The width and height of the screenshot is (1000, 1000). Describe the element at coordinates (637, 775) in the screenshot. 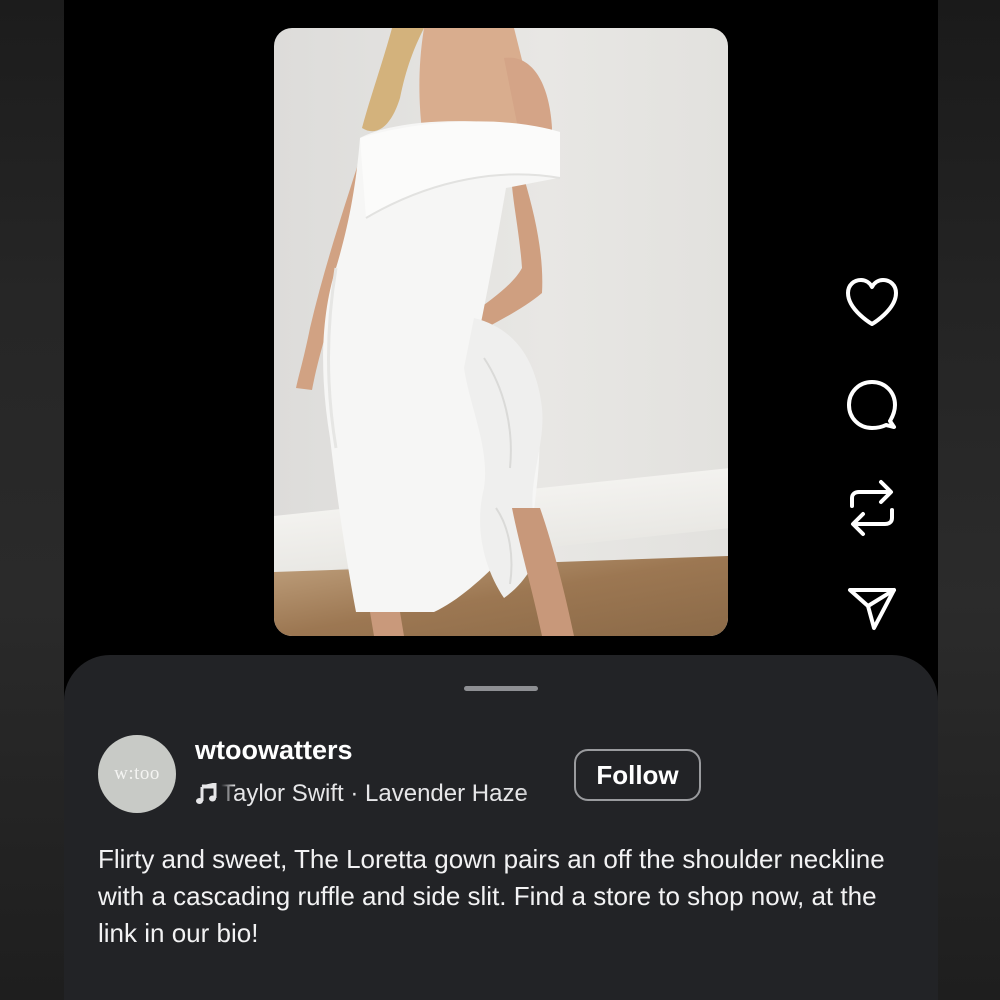

I see `follow-button: Follow` at that location.